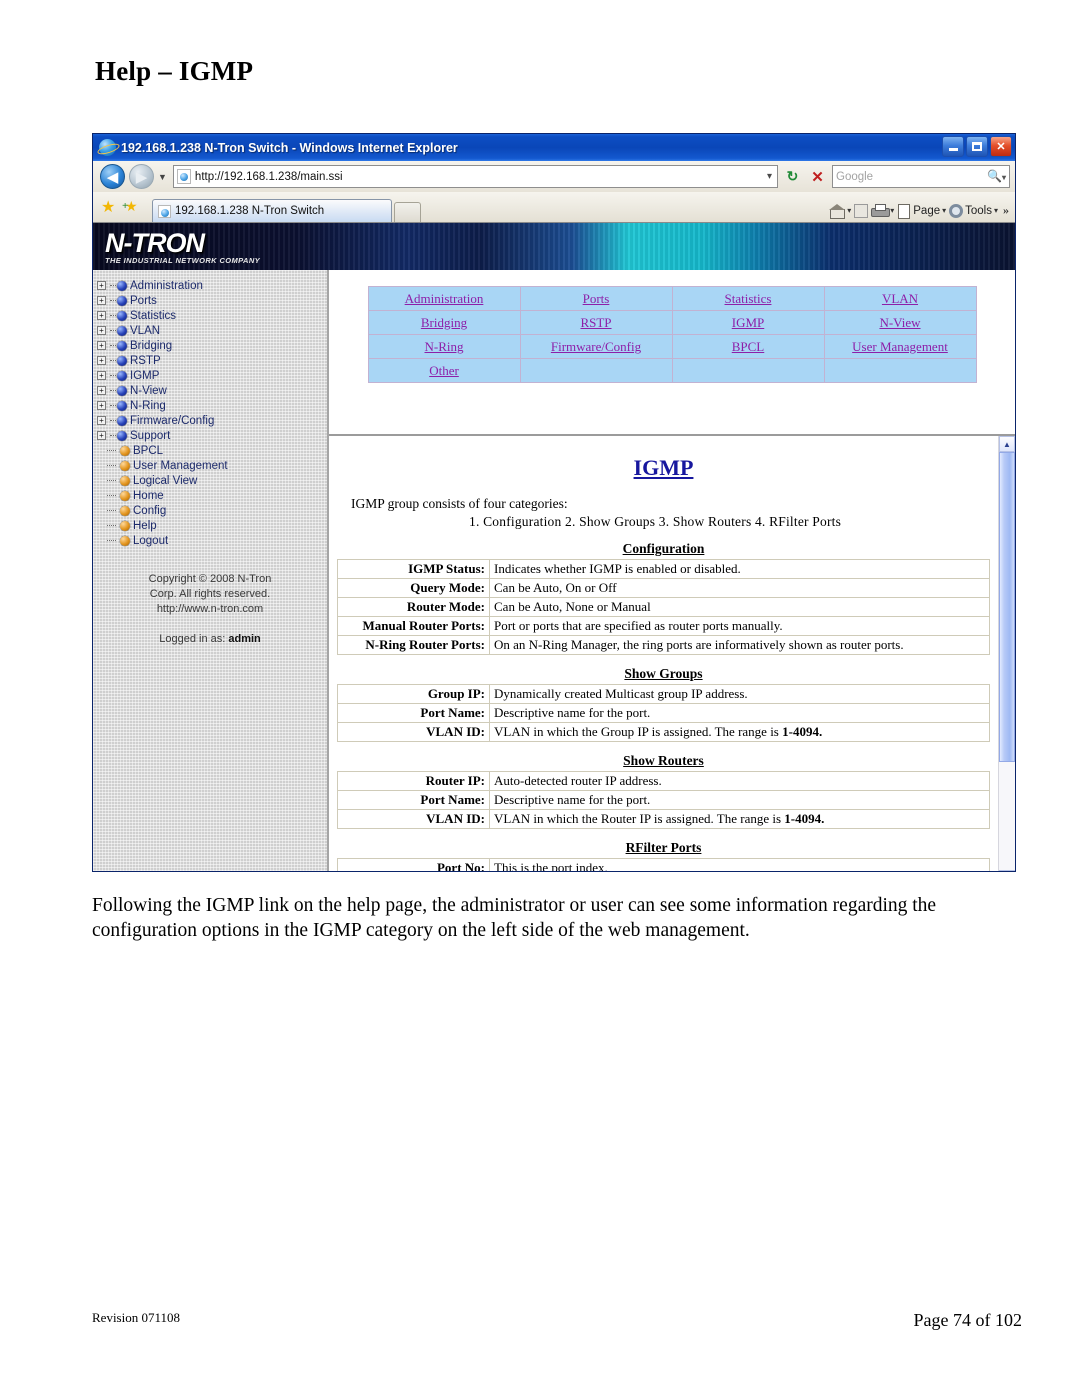  I want to click on table-row: Other, so click(672, 370).